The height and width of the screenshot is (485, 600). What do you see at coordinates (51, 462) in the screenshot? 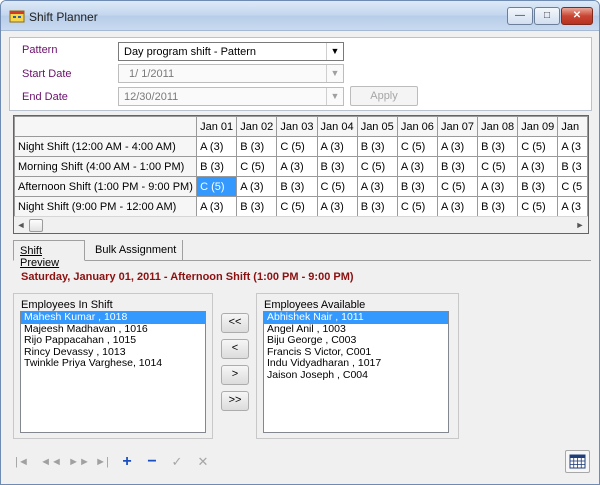
I see `previous-record-icon: ◄◄` at bounding box center [51, 462].